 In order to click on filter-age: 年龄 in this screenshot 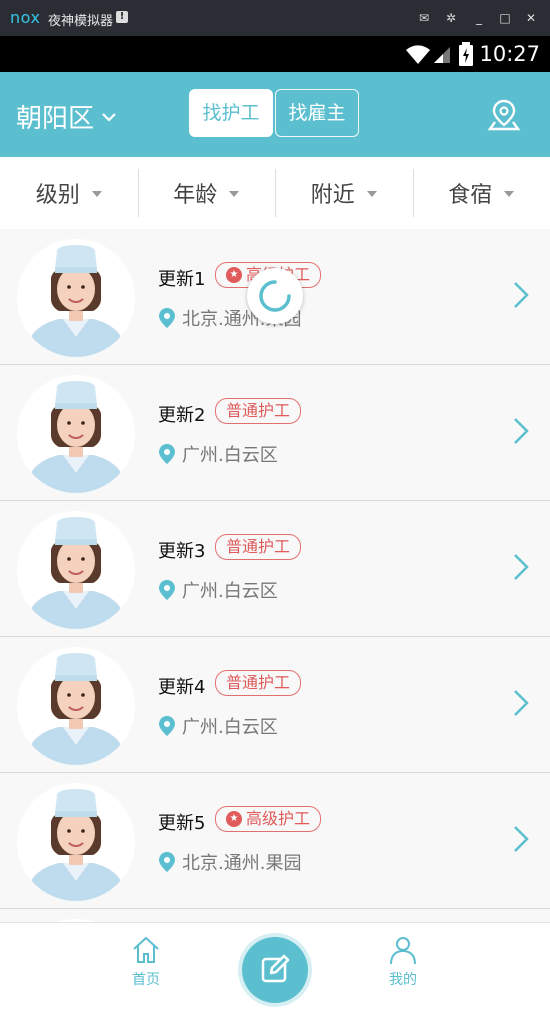, I will do `click(206, 193)`.